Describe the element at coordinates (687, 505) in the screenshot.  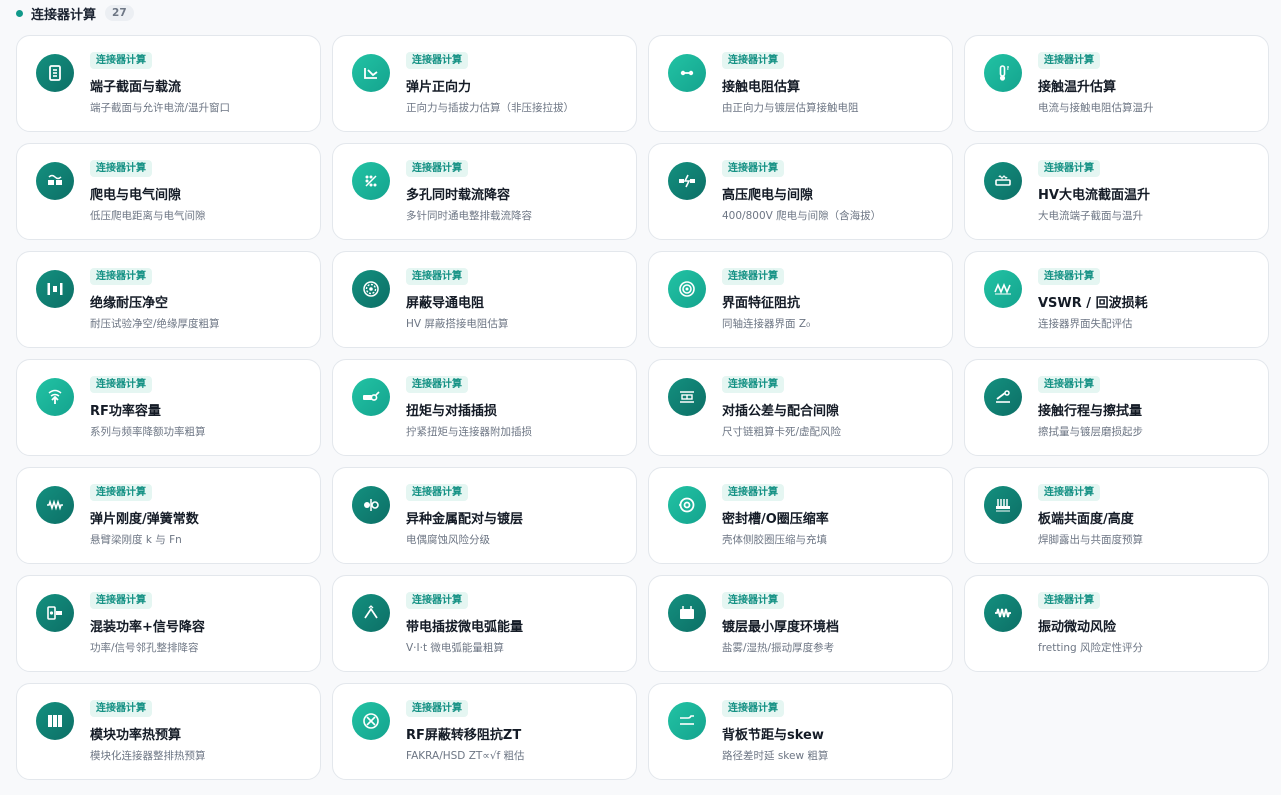
I see `o-ring-icon` at that location.